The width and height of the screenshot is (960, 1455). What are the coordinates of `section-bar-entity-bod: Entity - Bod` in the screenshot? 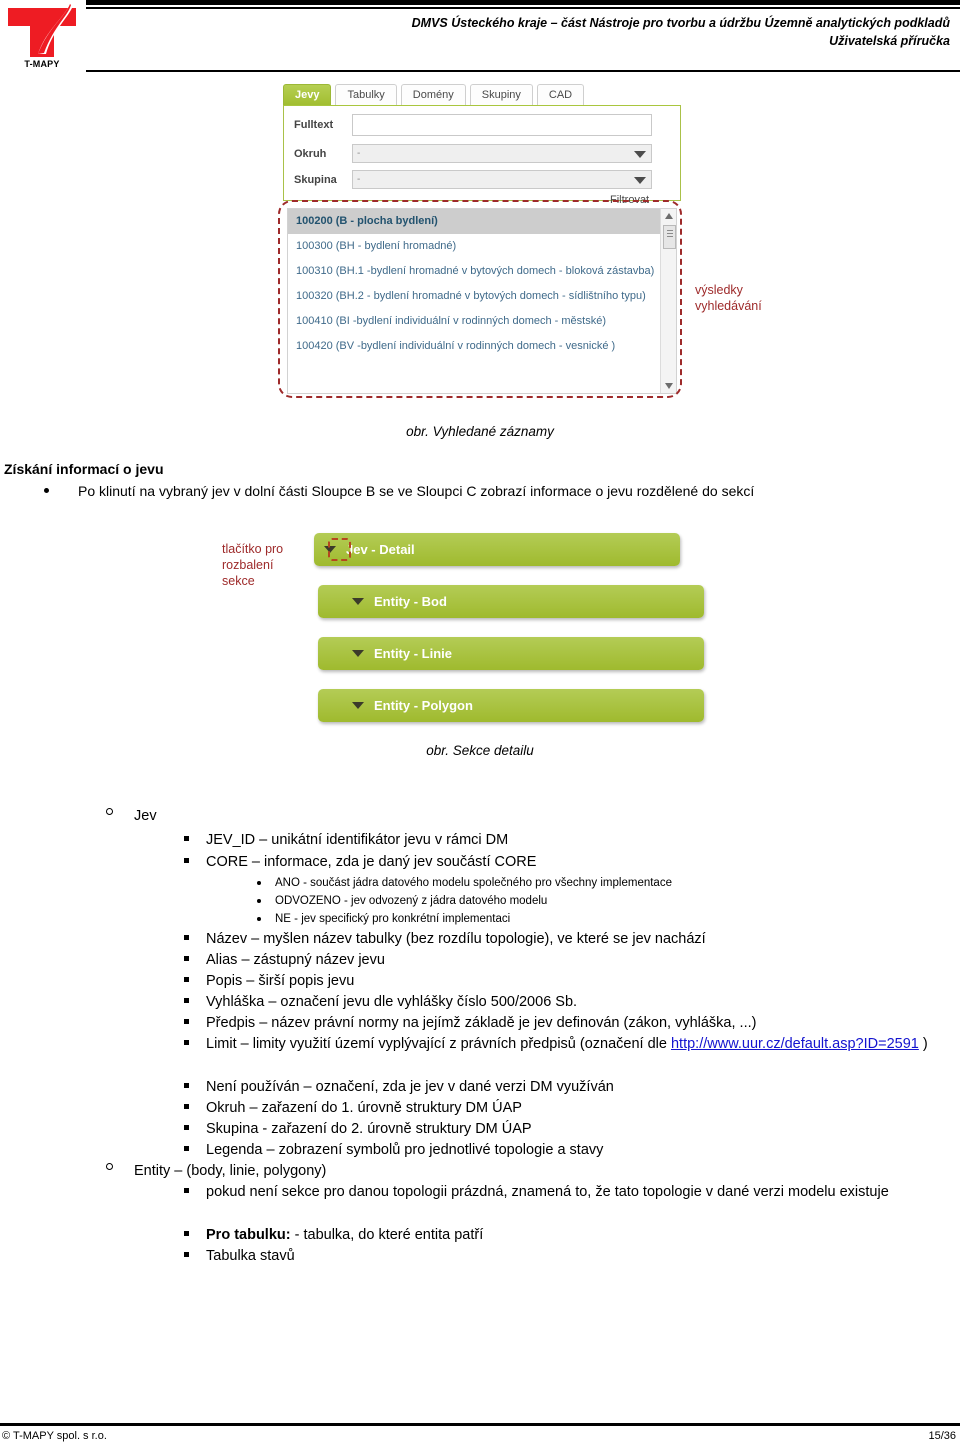 It's located at (511, 601).